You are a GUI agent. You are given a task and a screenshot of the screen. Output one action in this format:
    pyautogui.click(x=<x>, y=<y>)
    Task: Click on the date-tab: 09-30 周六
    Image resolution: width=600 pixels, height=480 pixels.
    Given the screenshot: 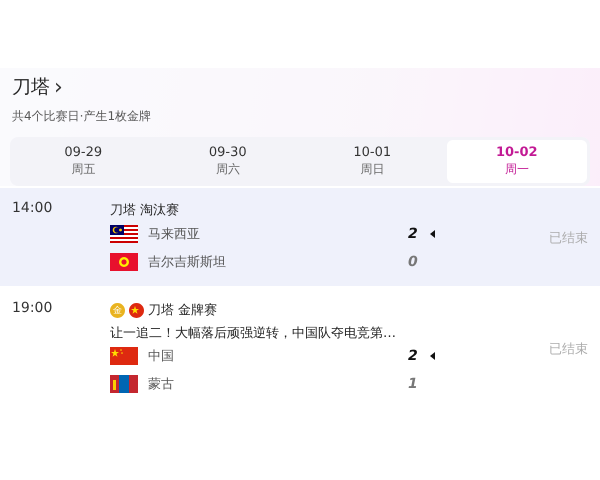 What is the action you would take?
    pyautogui.click(x=228, y=161)
    